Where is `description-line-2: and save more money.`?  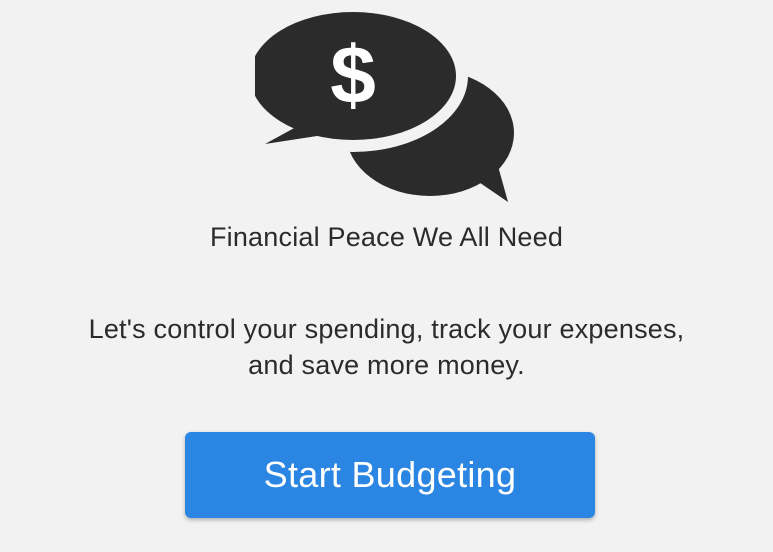 description-line-2: and save more money. is located at coordinates (386, 365).